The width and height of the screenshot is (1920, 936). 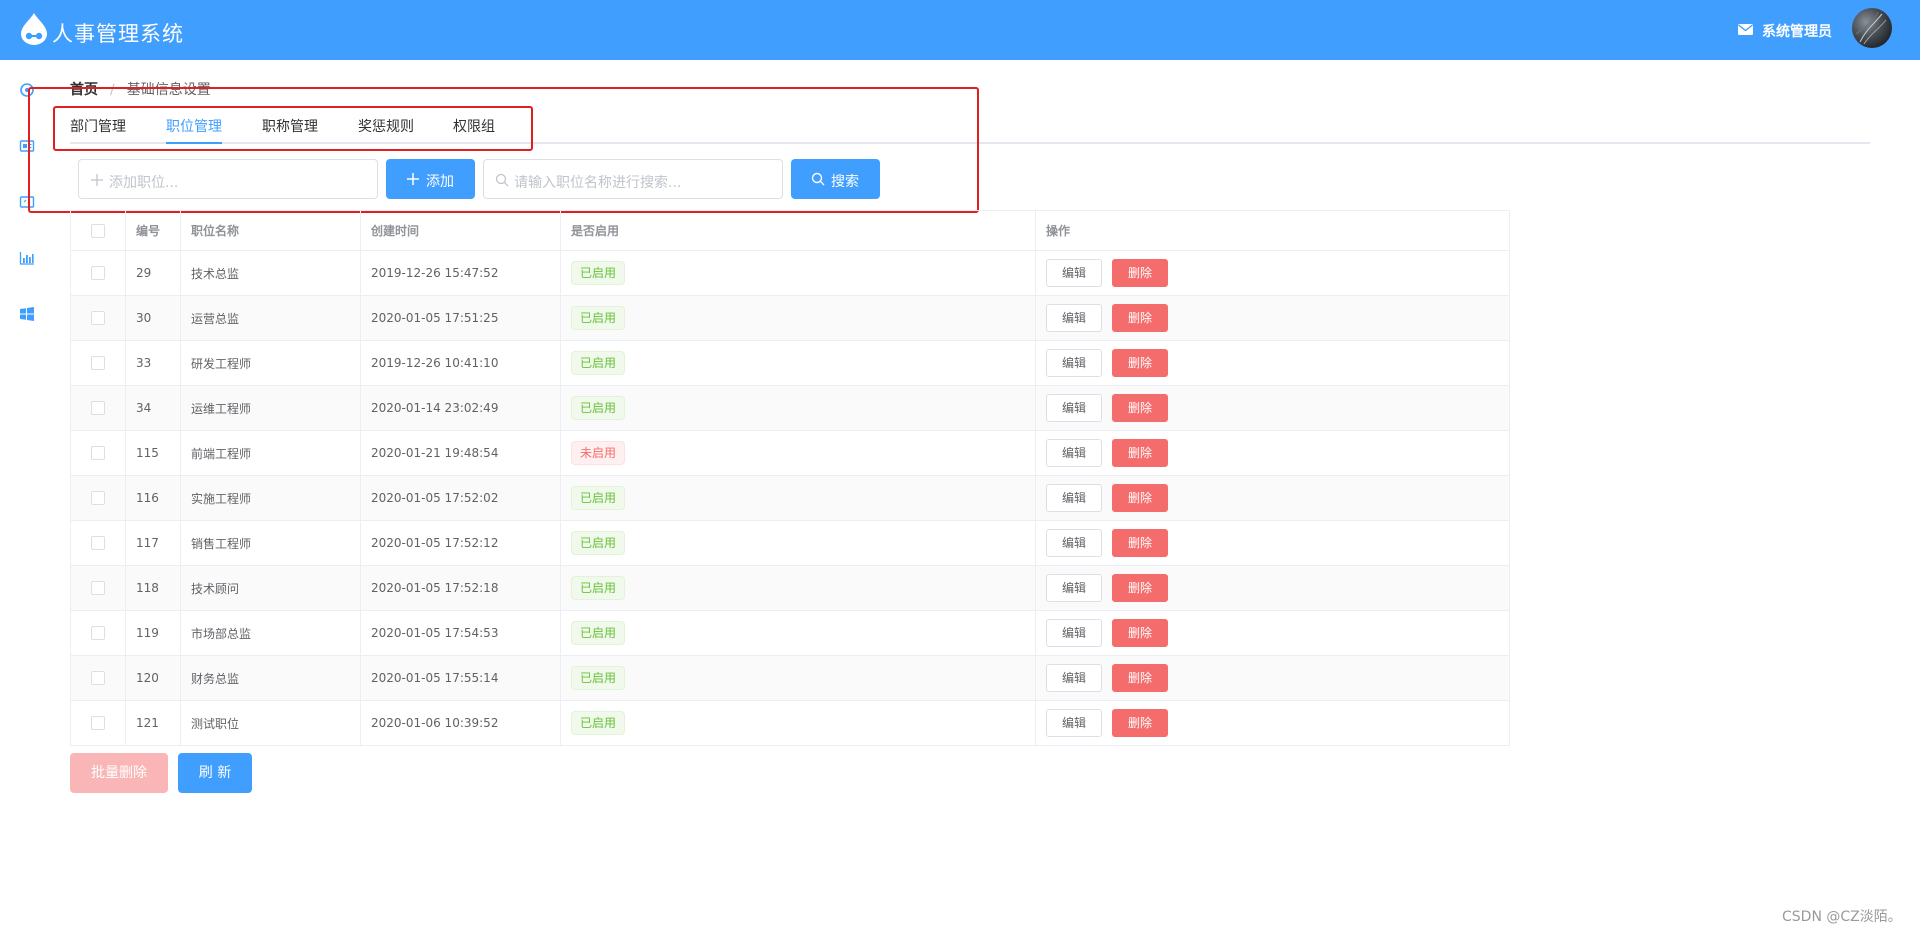 I want to click on position-id: 29, so click(x=153, y=273).